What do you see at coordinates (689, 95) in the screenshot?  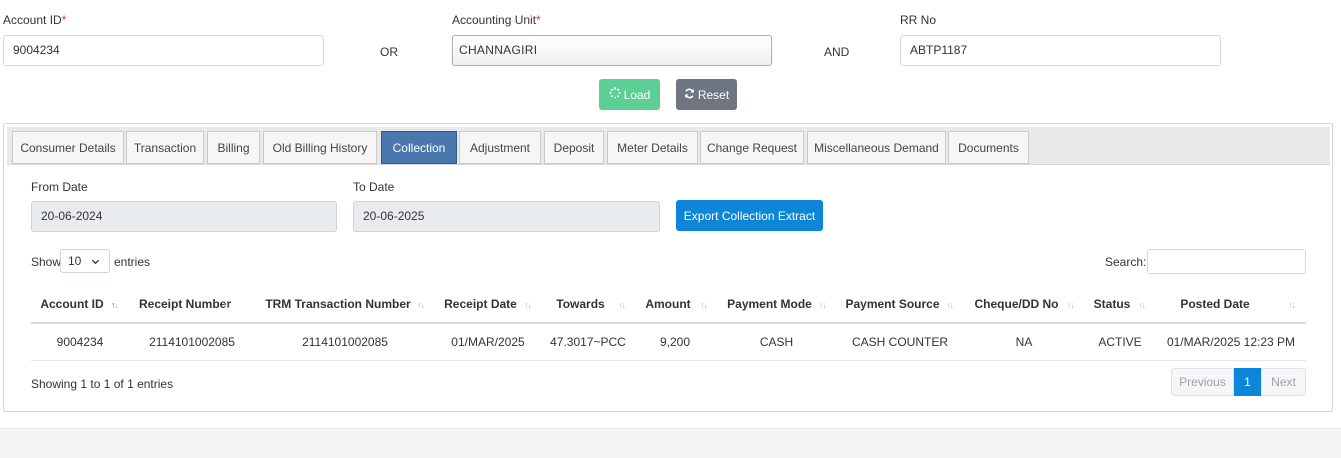 I see `refresh-icon` at bounding box center [689, 95].